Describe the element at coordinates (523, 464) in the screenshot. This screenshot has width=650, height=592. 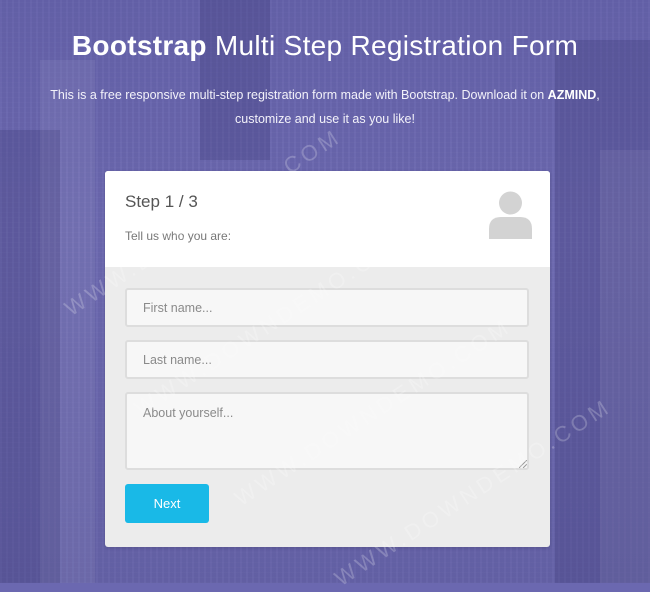
I see `resize-handle-icon` at that location.